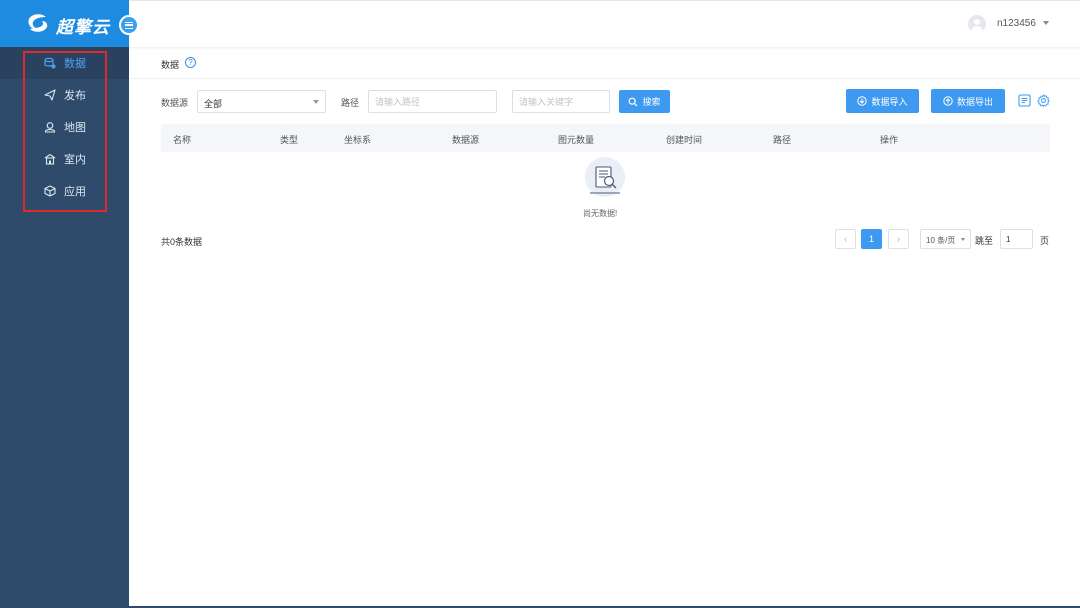  I want to click on current-page-button: 1, so click(871, 239).